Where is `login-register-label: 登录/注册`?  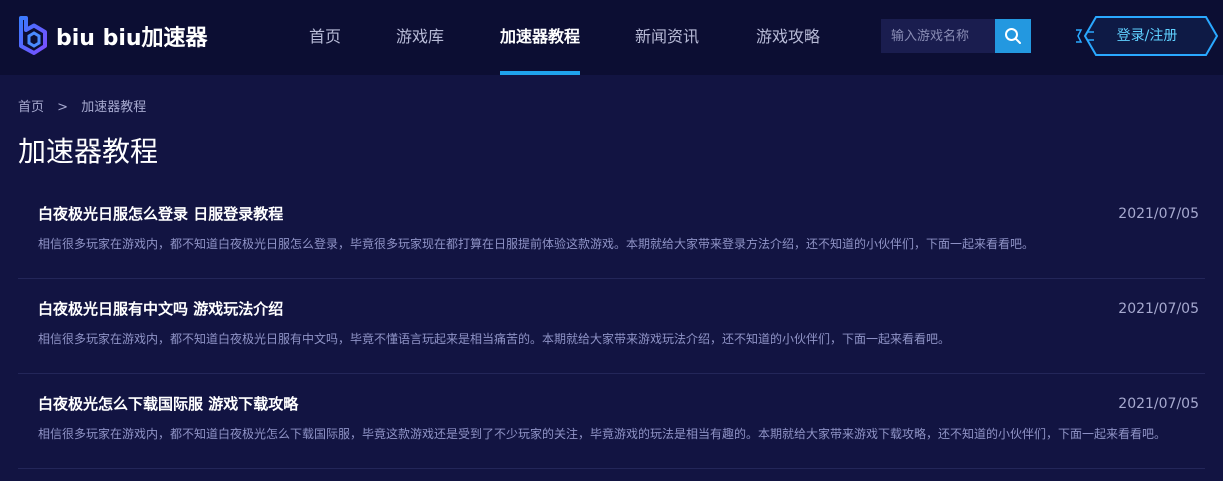
login-register-label: 登录/注册 is located at coordinates (1147, 36).